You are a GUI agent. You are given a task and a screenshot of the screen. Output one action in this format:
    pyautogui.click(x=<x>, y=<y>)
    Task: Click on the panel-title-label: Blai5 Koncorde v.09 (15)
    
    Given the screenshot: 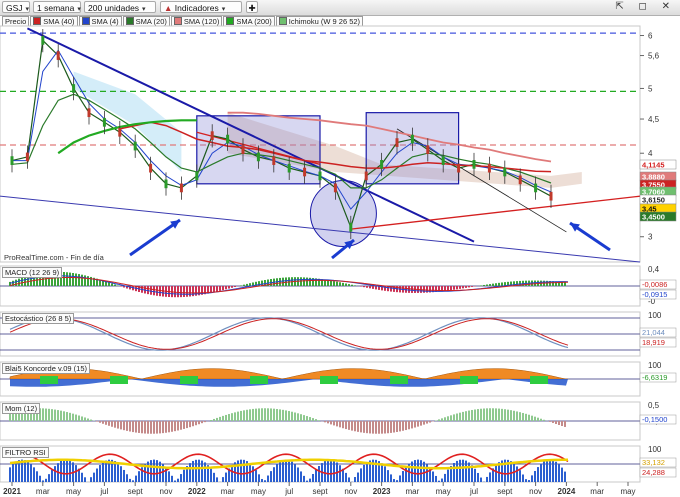 What is the action you would take?
    pyautogui.click(x=46, y=368)
    